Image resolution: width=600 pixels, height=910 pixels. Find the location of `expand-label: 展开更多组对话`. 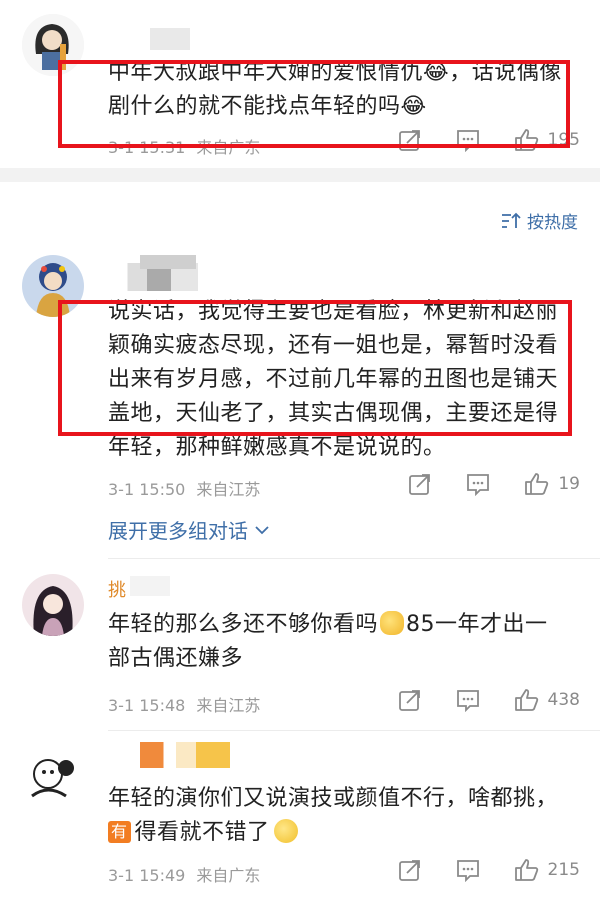

expand-label: 展开更多组对话 is located at coordinates (178, 531).